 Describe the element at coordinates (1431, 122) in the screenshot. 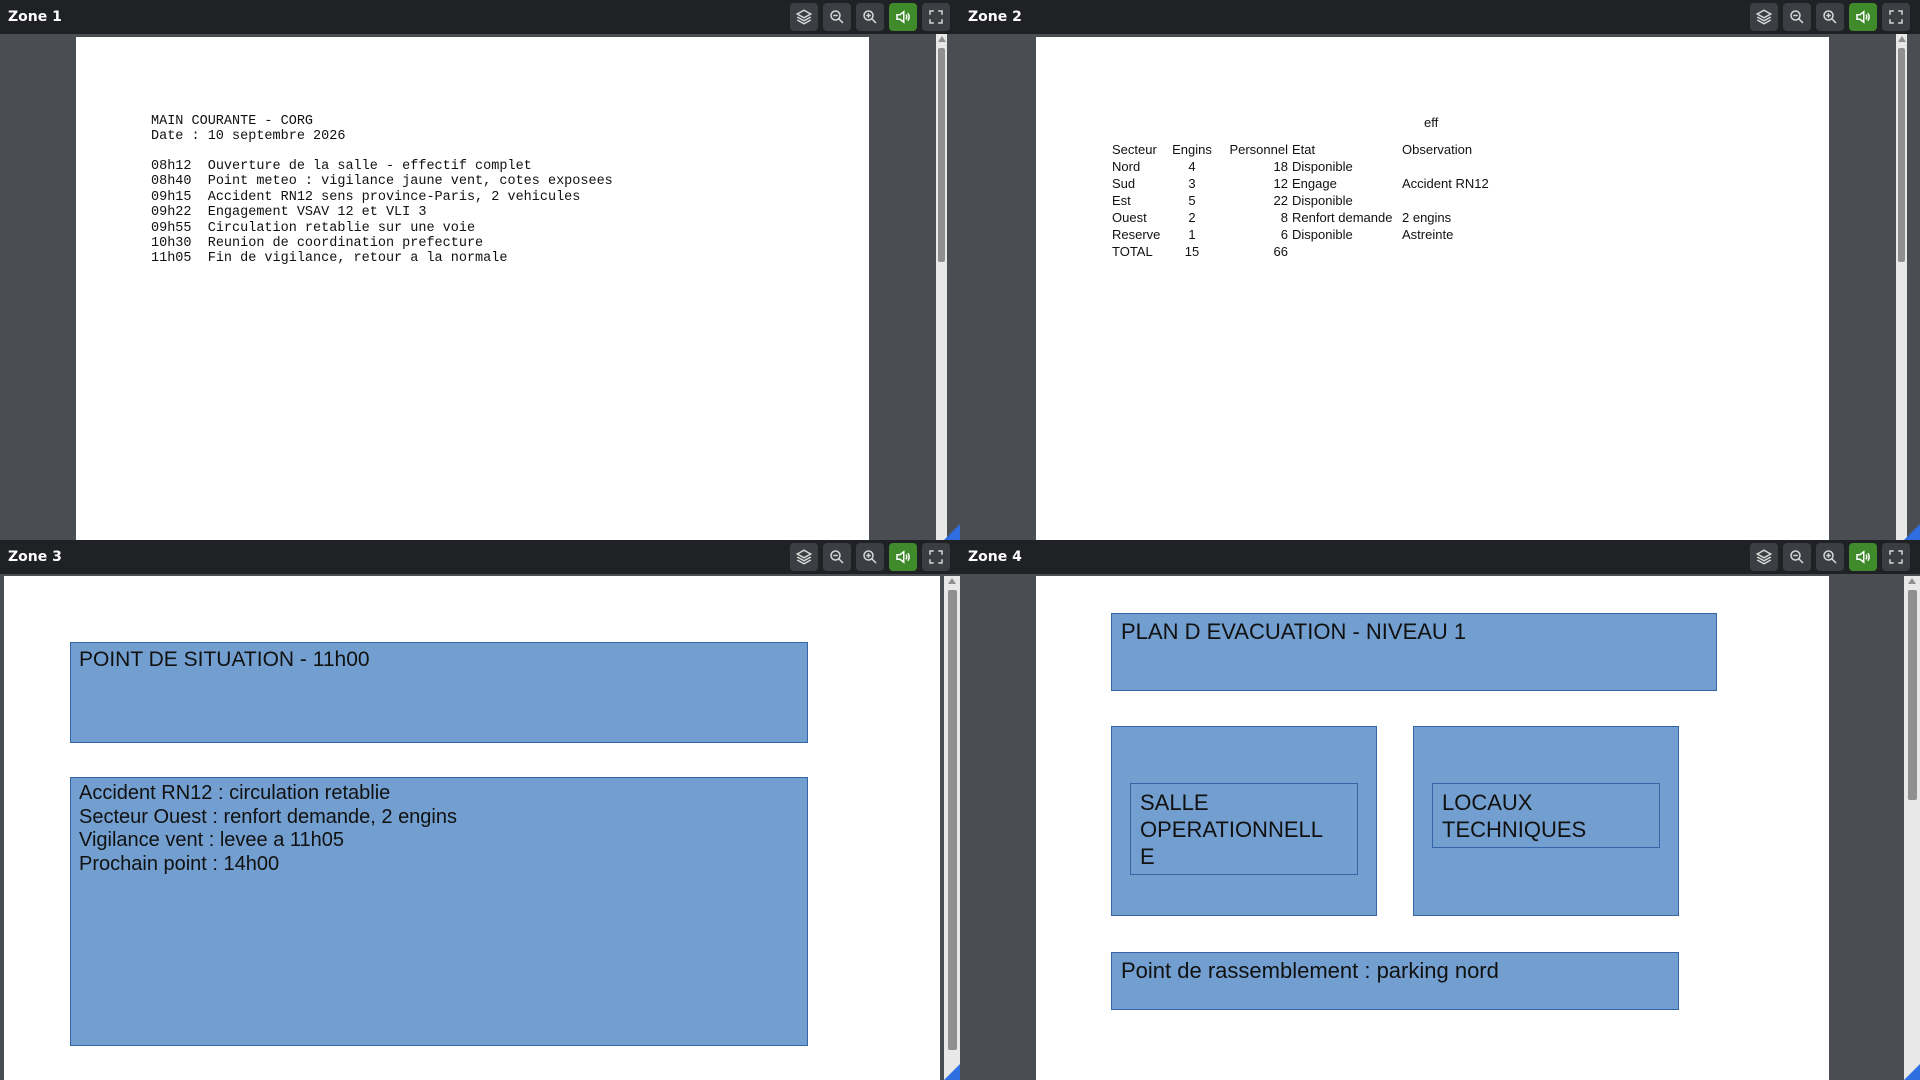

I see `sheet-top-cell: eff` at that location.